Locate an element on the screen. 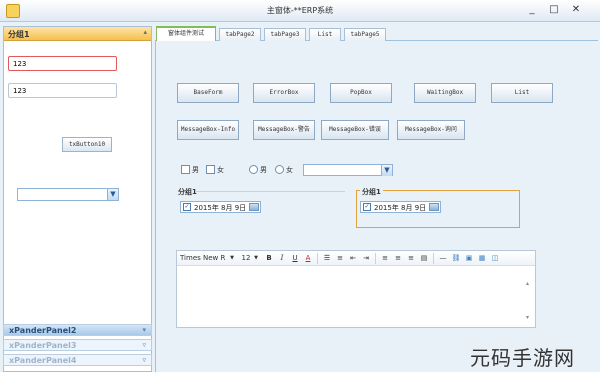  font-name-dropdown-icon: ▼ is located at coordinates (232, 258).